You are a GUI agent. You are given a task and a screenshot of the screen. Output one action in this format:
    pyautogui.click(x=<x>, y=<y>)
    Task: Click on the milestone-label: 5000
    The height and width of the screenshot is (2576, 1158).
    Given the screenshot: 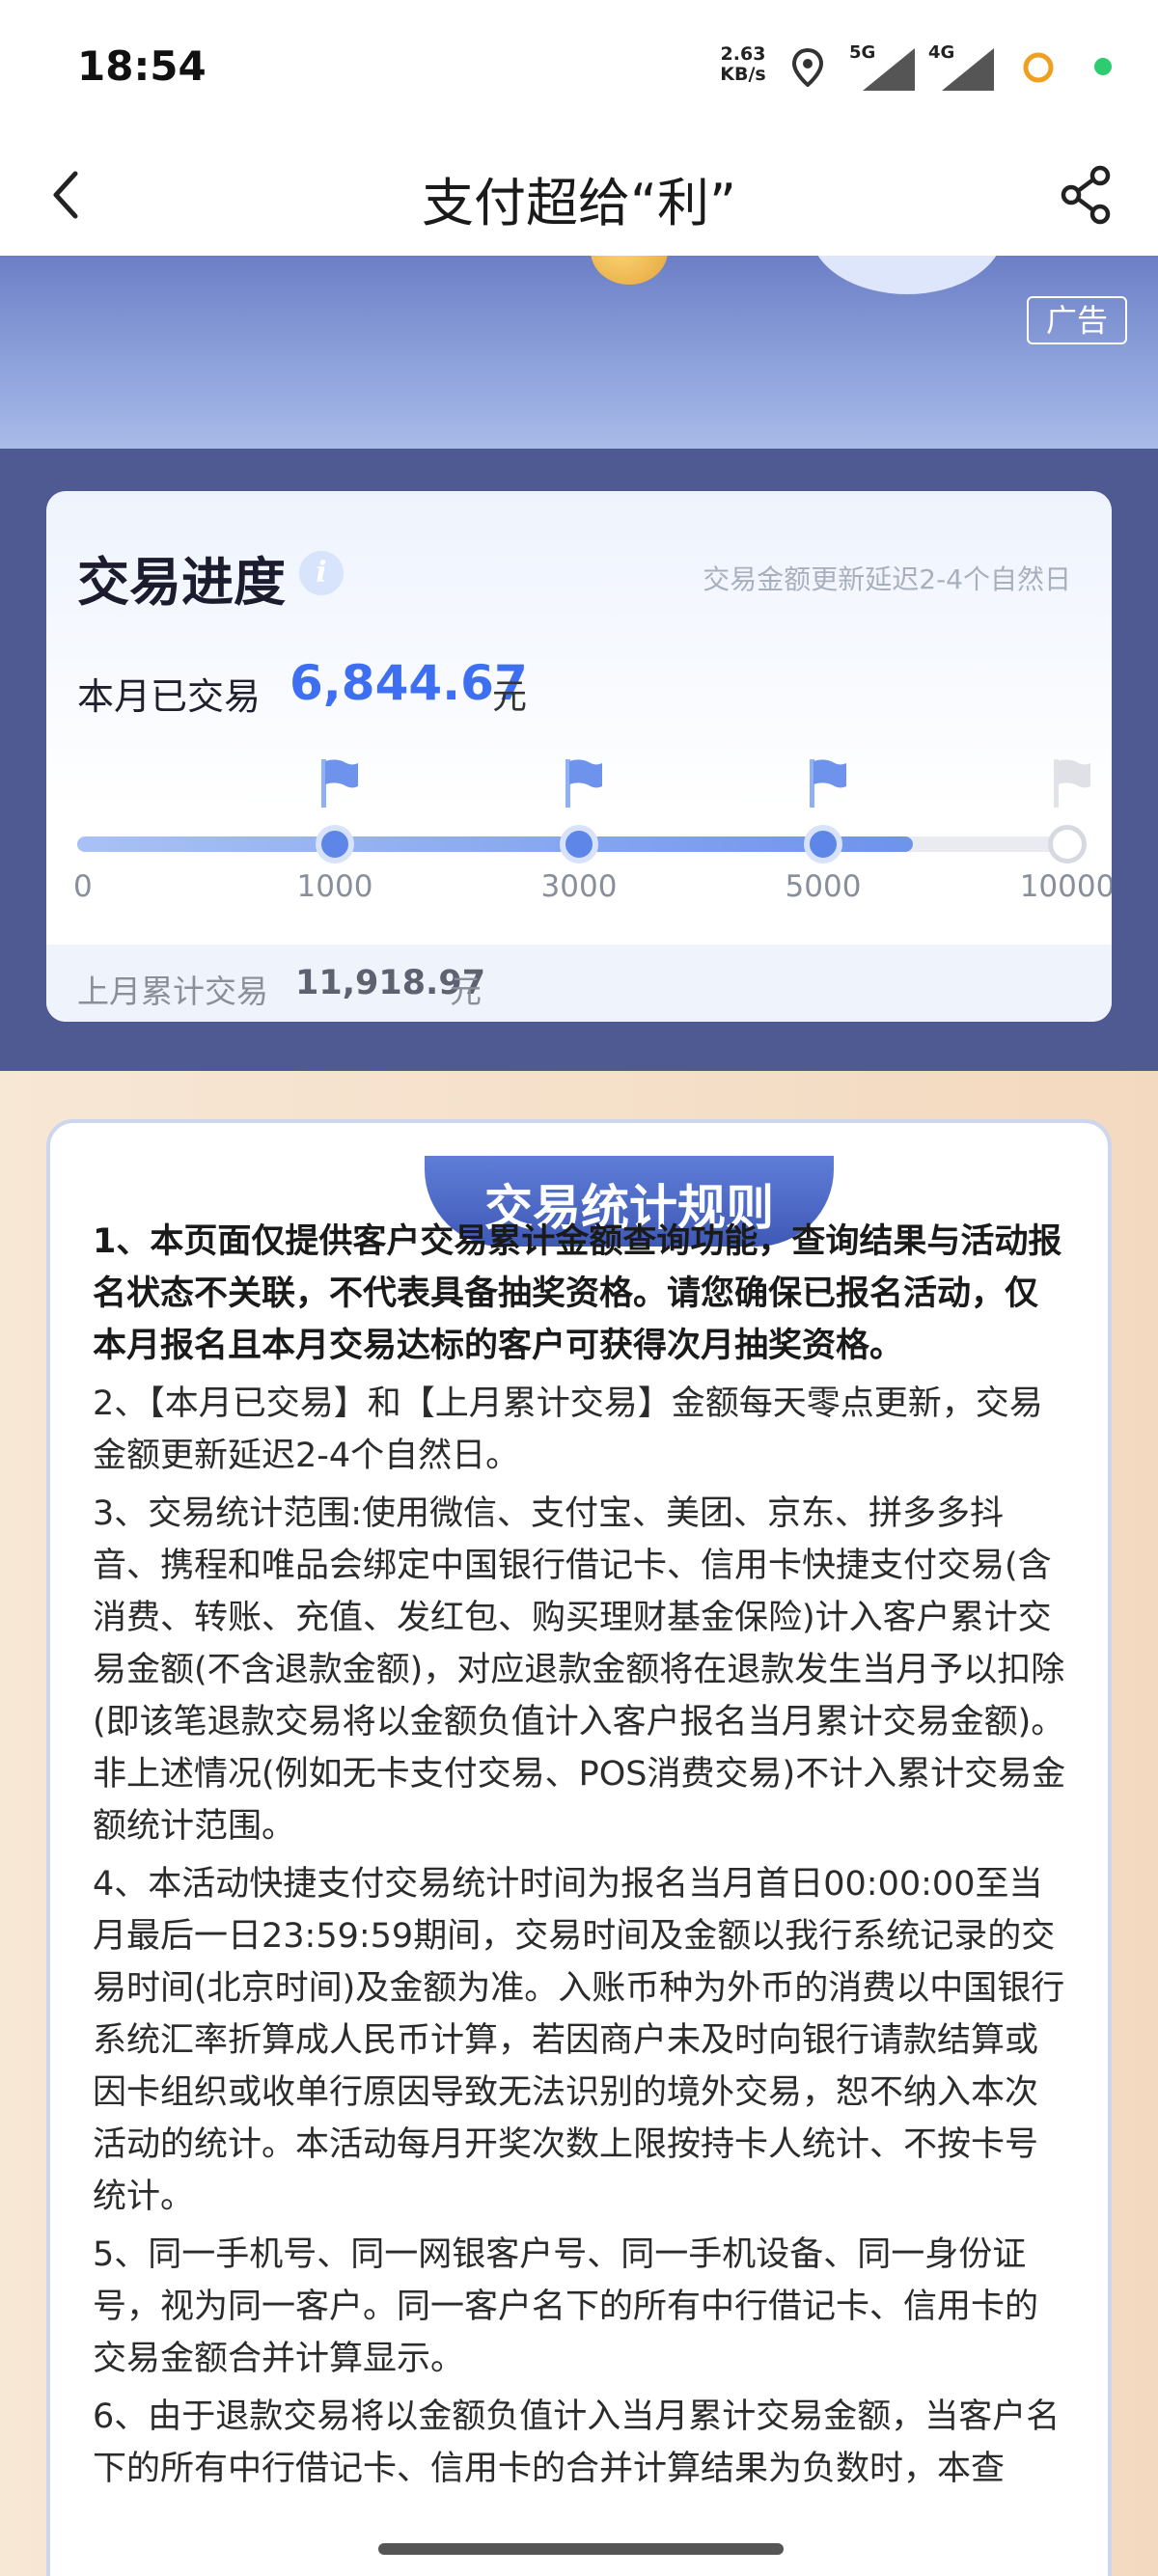 What is the action you would take?
    pyautogui.click(x=823, y=887)
    